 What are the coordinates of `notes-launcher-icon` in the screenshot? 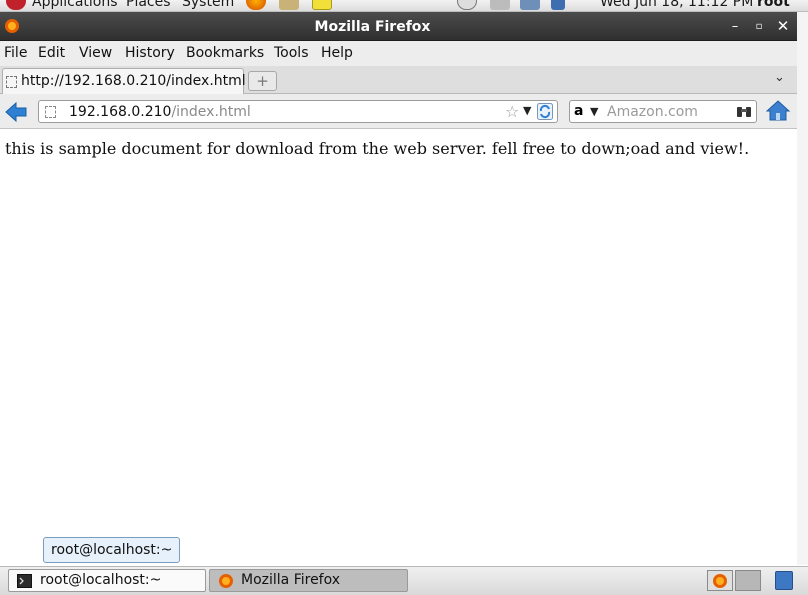 It's located at (322, 5).